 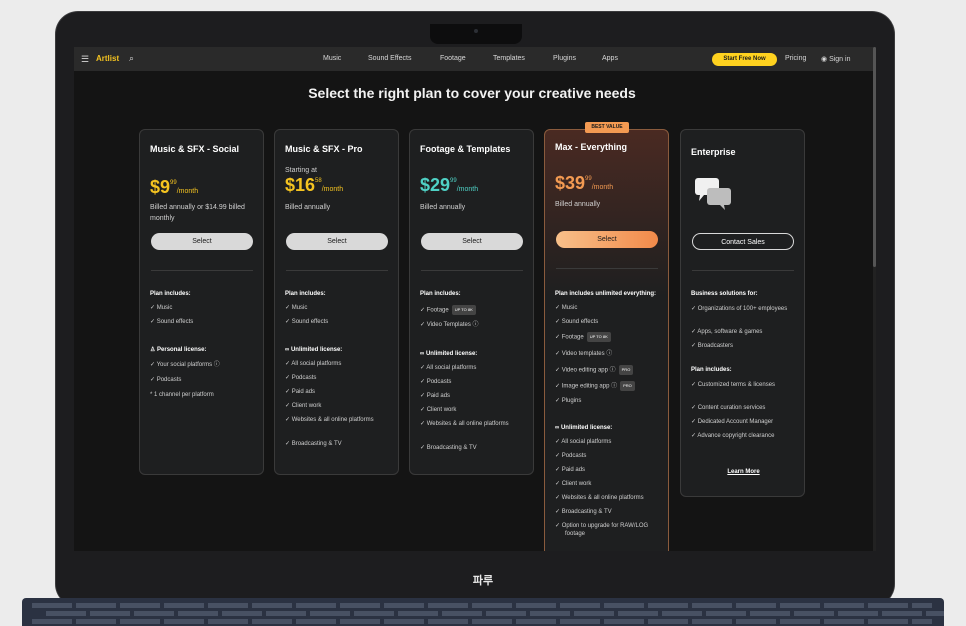 I want to click on best-value-badge: BEST VALUE, so click(x=607, y=127).